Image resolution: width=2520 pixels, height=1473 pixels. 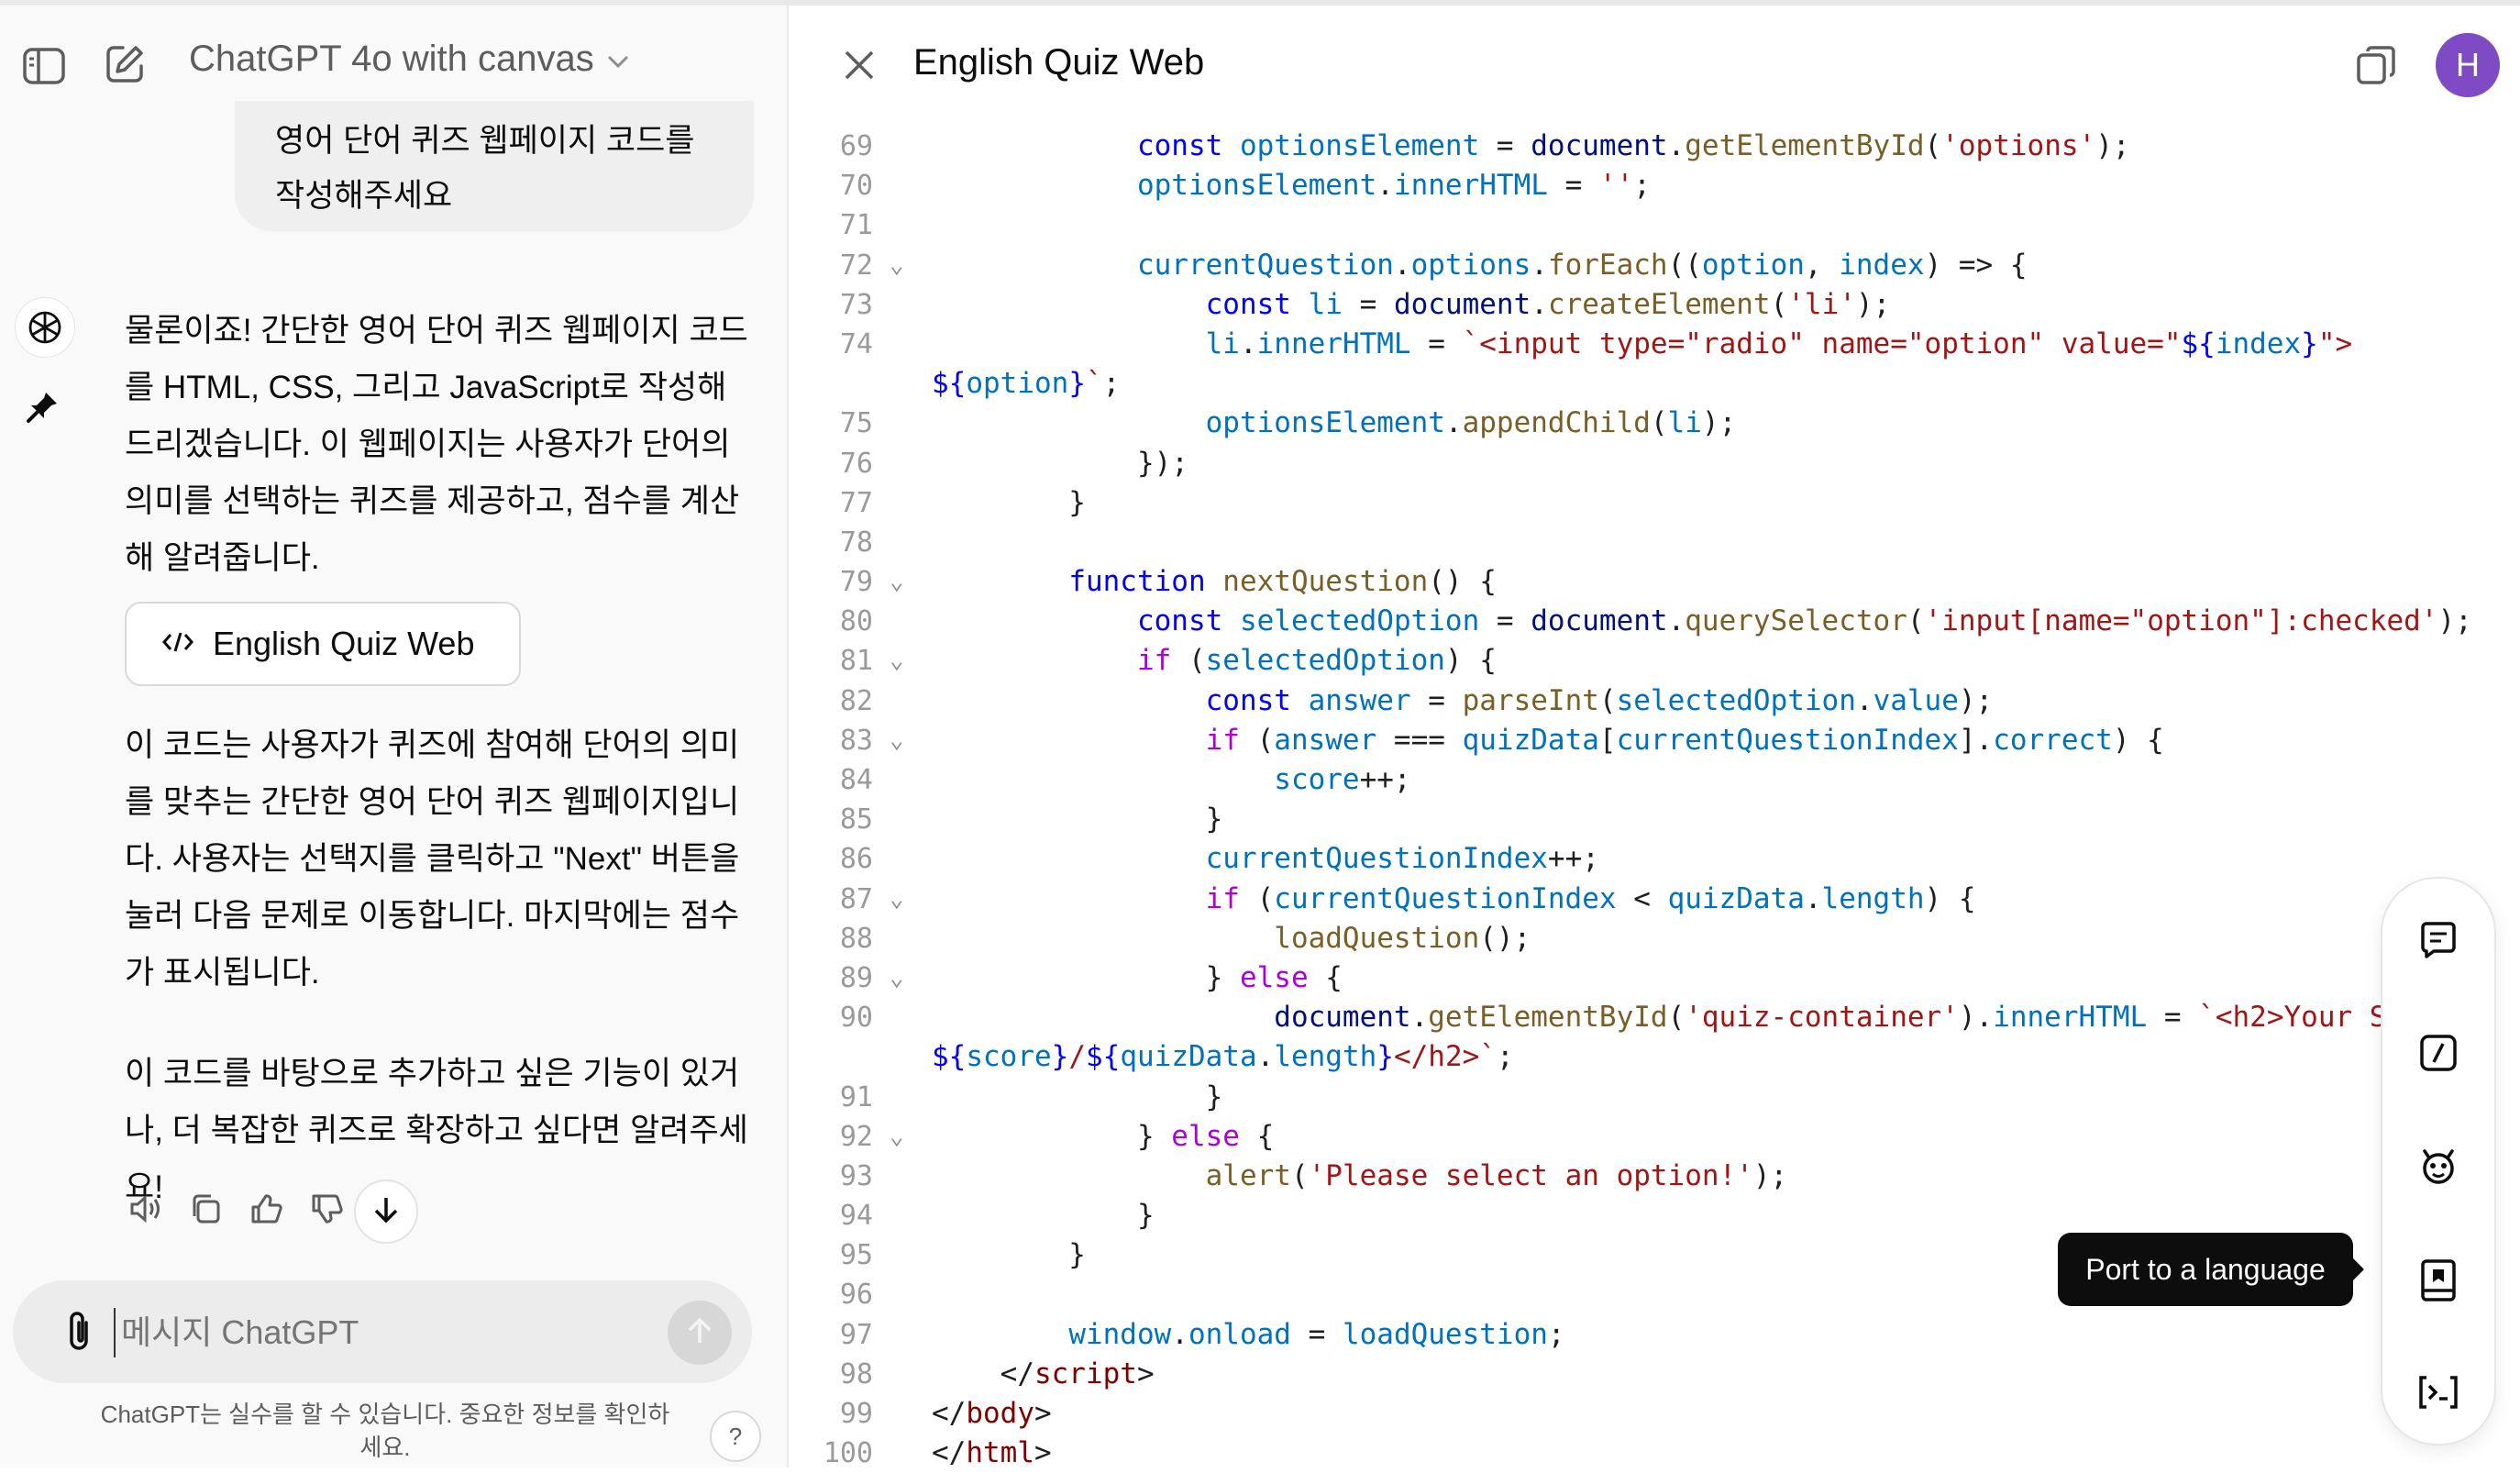 I want to click on sidebar-toggle-icon, so click(x=44, y=66).